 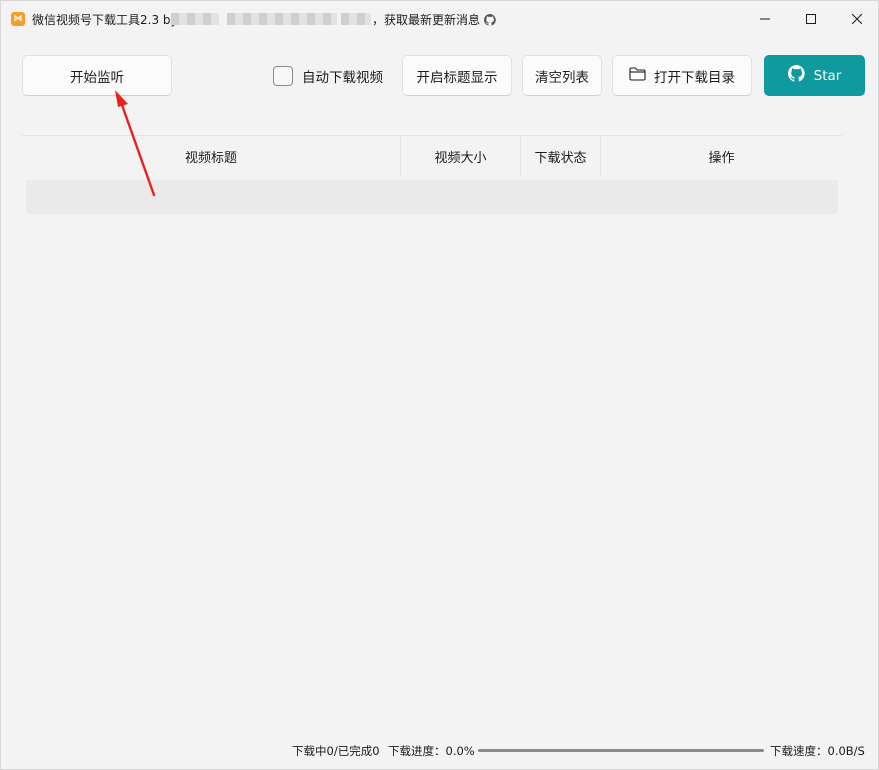 I want to click on close-icon, so click(x=857, y=19).